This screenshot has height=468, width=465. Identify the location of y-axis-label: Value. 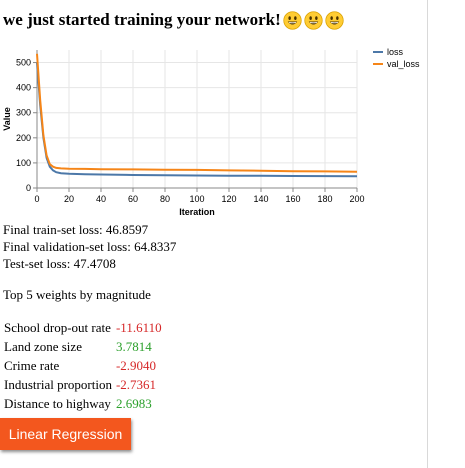
(7, 119).